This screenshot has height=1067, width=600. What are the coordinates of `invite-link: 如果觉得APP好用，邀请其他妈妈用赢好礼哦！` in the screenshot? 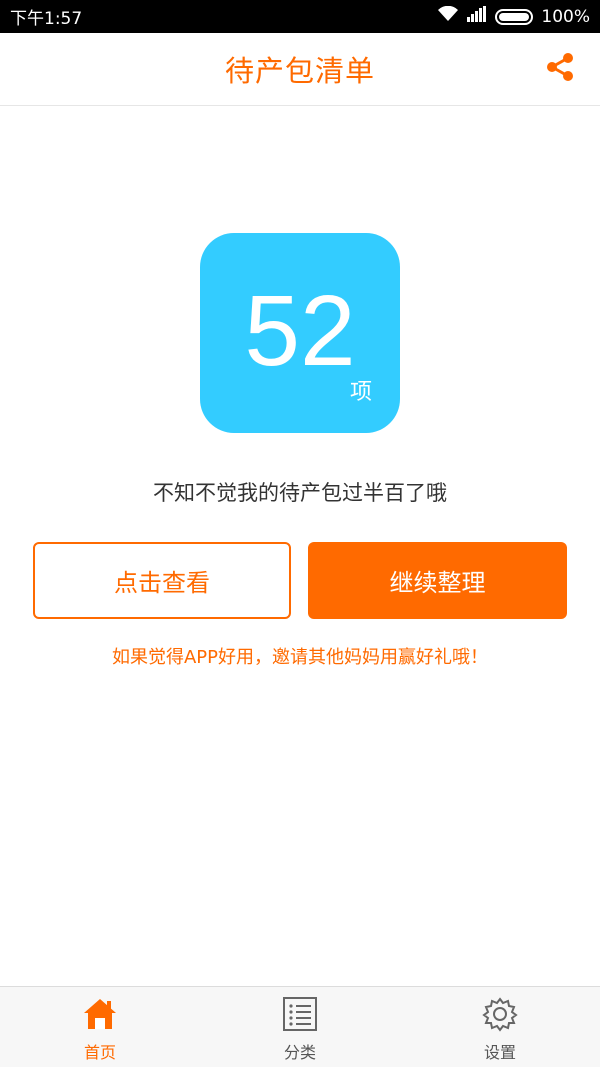 It's located at (300, 656).